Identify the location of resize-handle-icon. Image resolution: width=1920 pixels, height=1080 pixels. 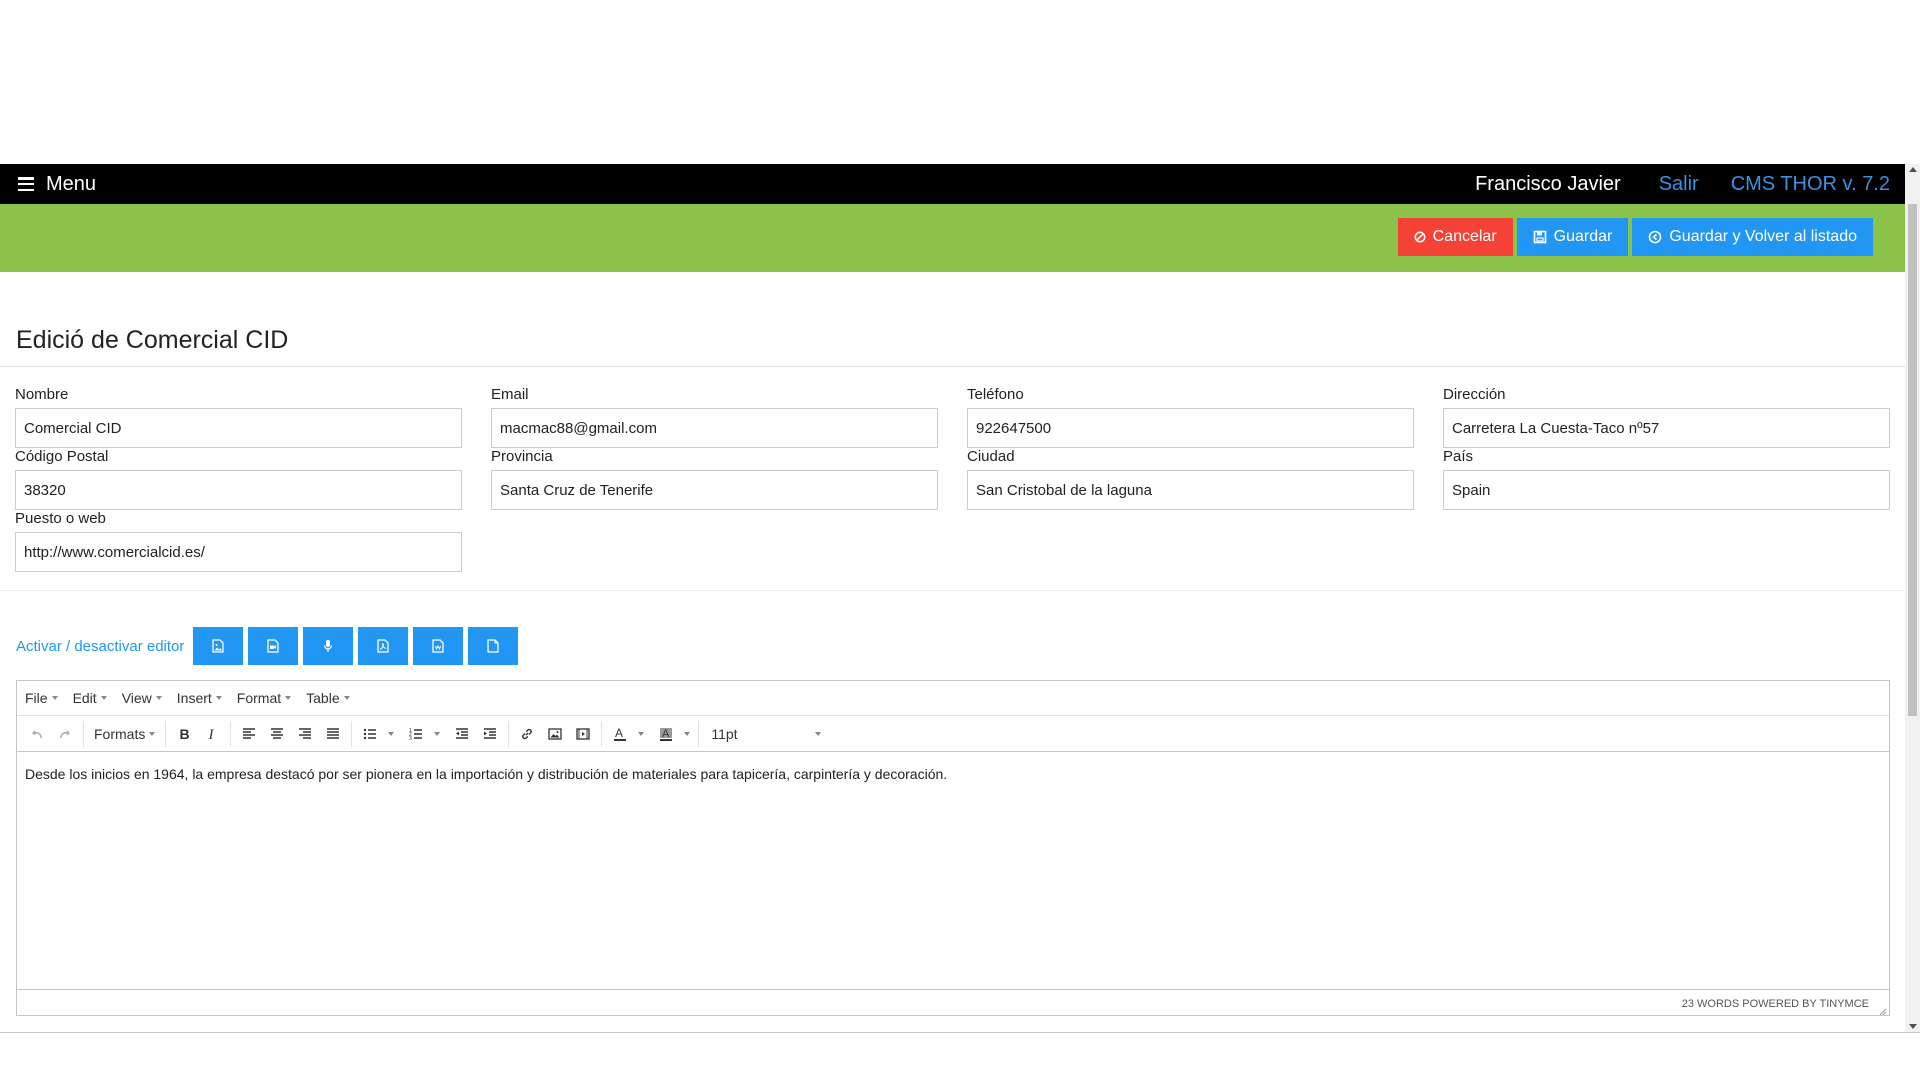
(1883, 1012).